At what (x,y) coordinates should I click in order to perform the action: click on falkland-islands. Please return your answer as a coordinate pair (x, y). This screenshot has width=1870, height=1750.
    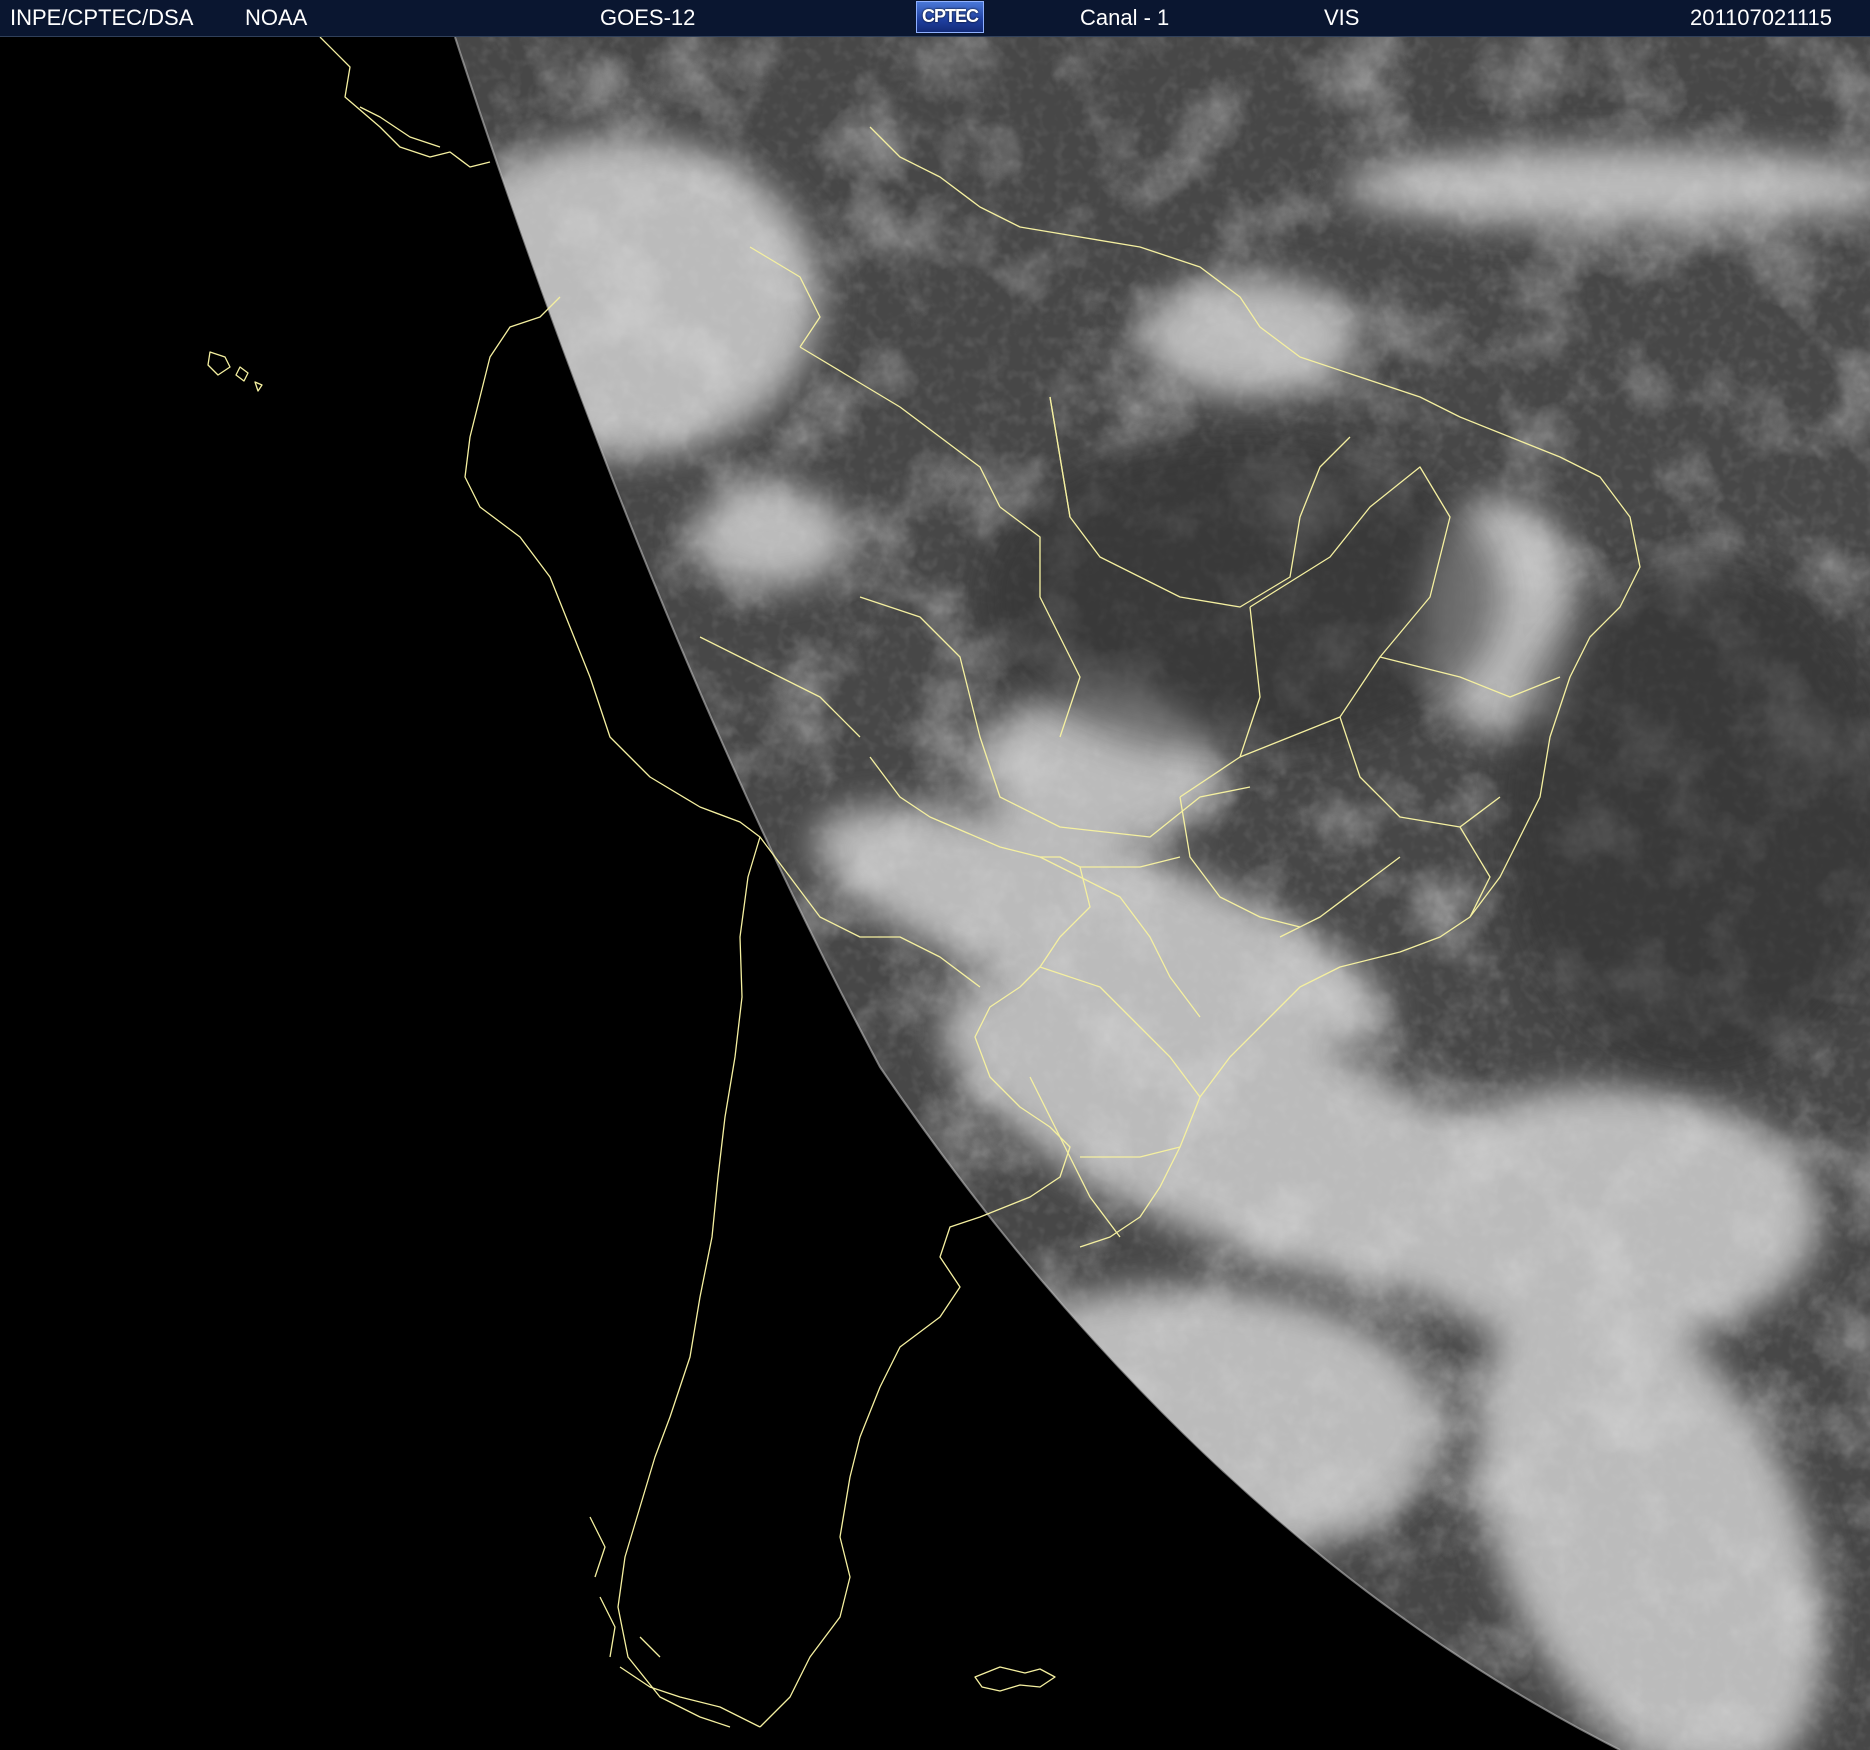
    Looking at the image, I should click on (1015, 1679).